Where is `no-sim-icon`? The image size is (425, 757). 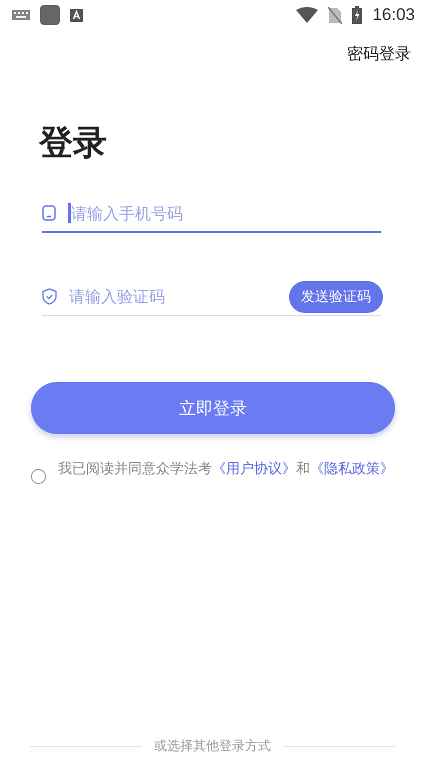
no-sim-icon is located at coordinates (335, 15).